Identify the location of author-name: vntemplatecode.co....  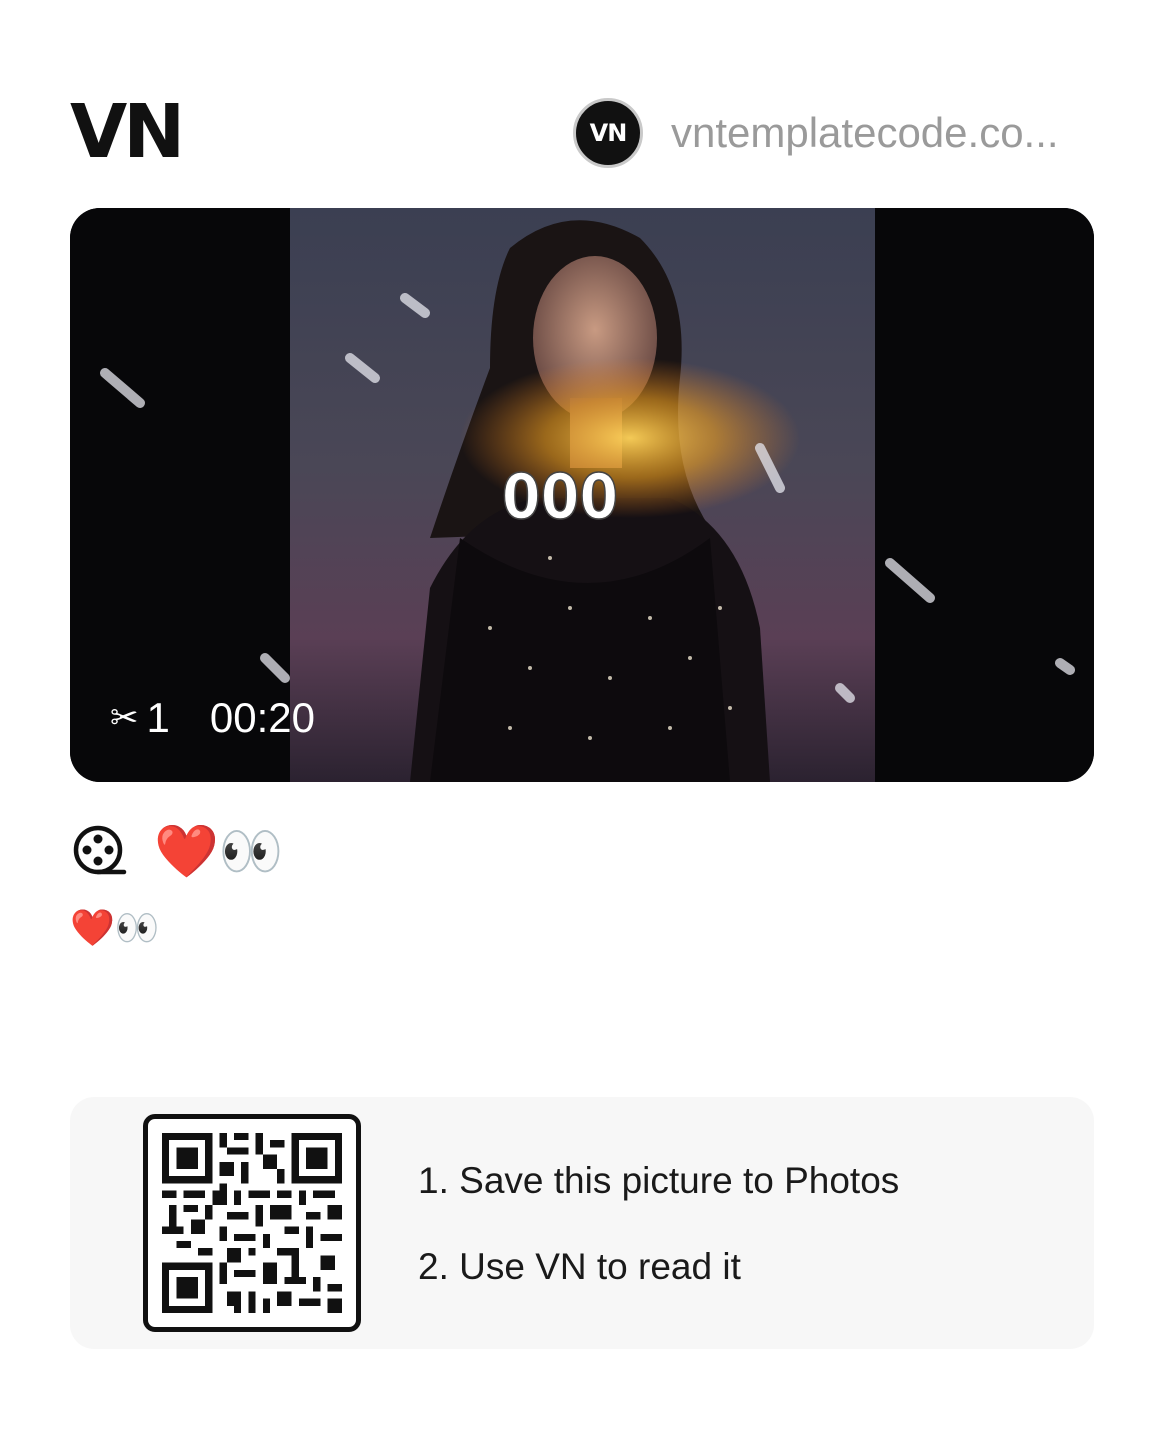
(878, 133).